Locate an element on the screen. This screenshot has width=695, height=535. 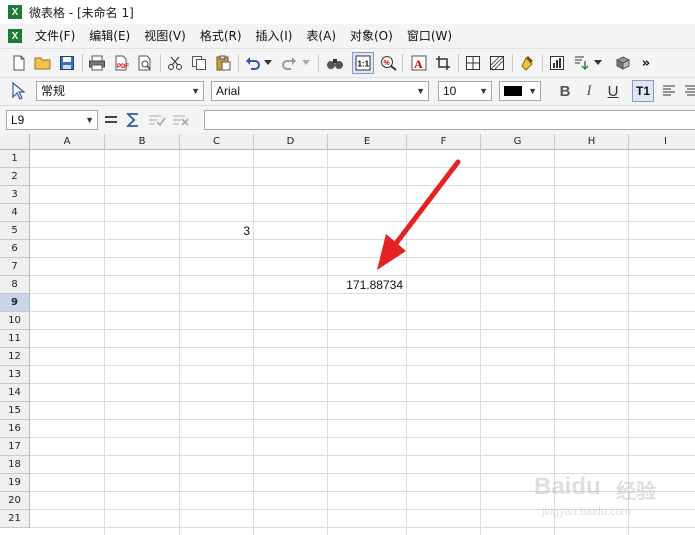
object-3d-icon is located at coordinates (623, 63).